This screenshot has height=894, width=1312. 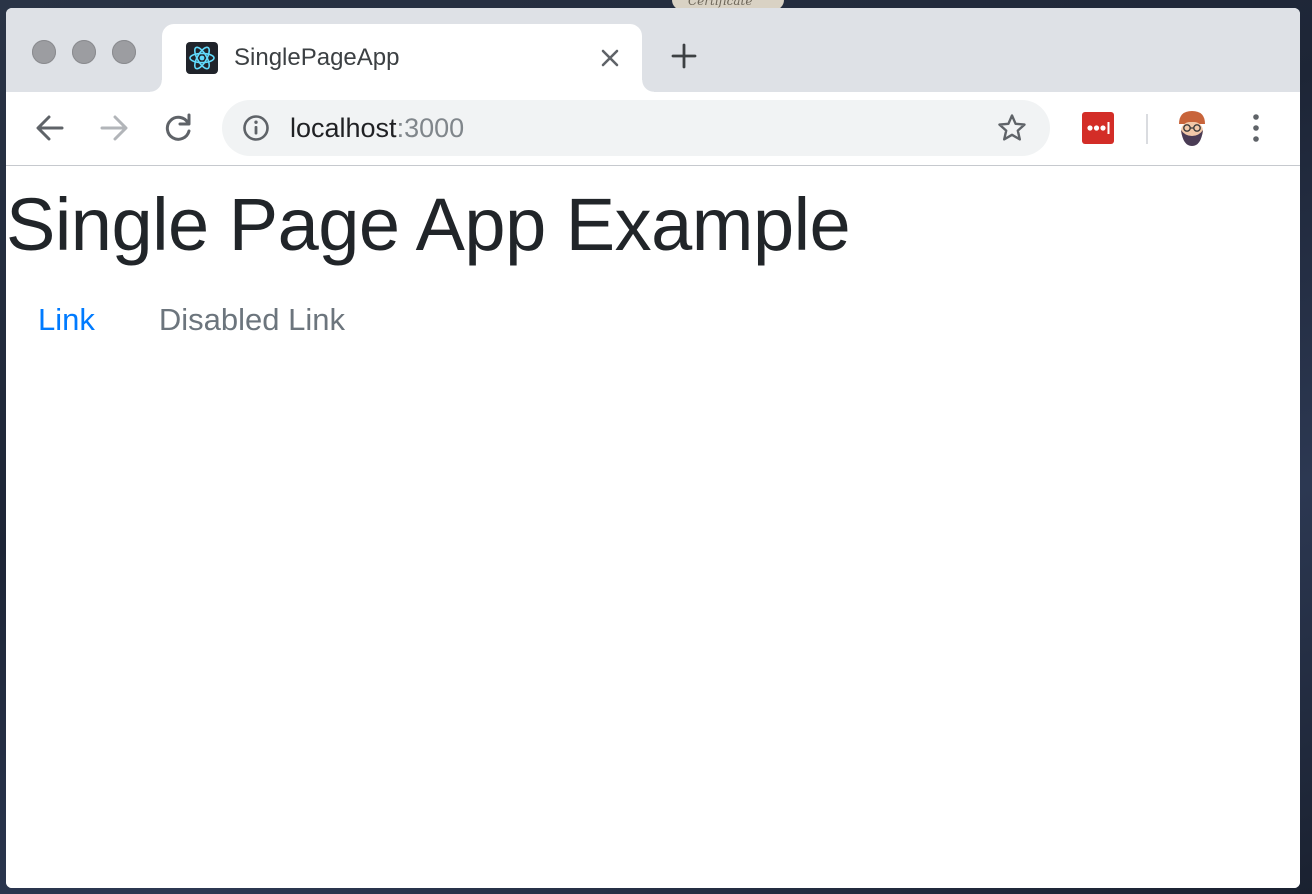 What do you see at coordinates (1192, 128) in the screenshot?
I see `avatar-icon` at bounding box center [1192, 128].